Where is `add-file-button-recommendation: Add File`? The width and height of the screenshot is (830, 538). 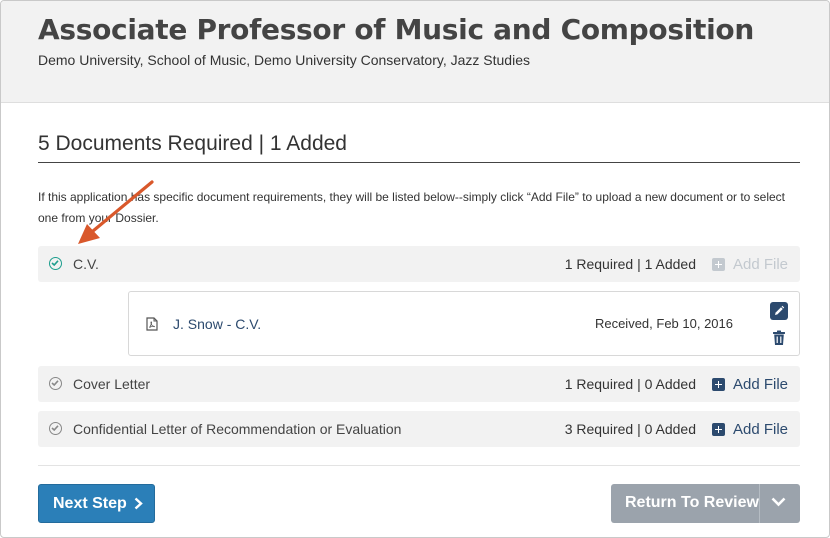 add-file-button-recommendation: Add File is located at coordinates (749, 429).